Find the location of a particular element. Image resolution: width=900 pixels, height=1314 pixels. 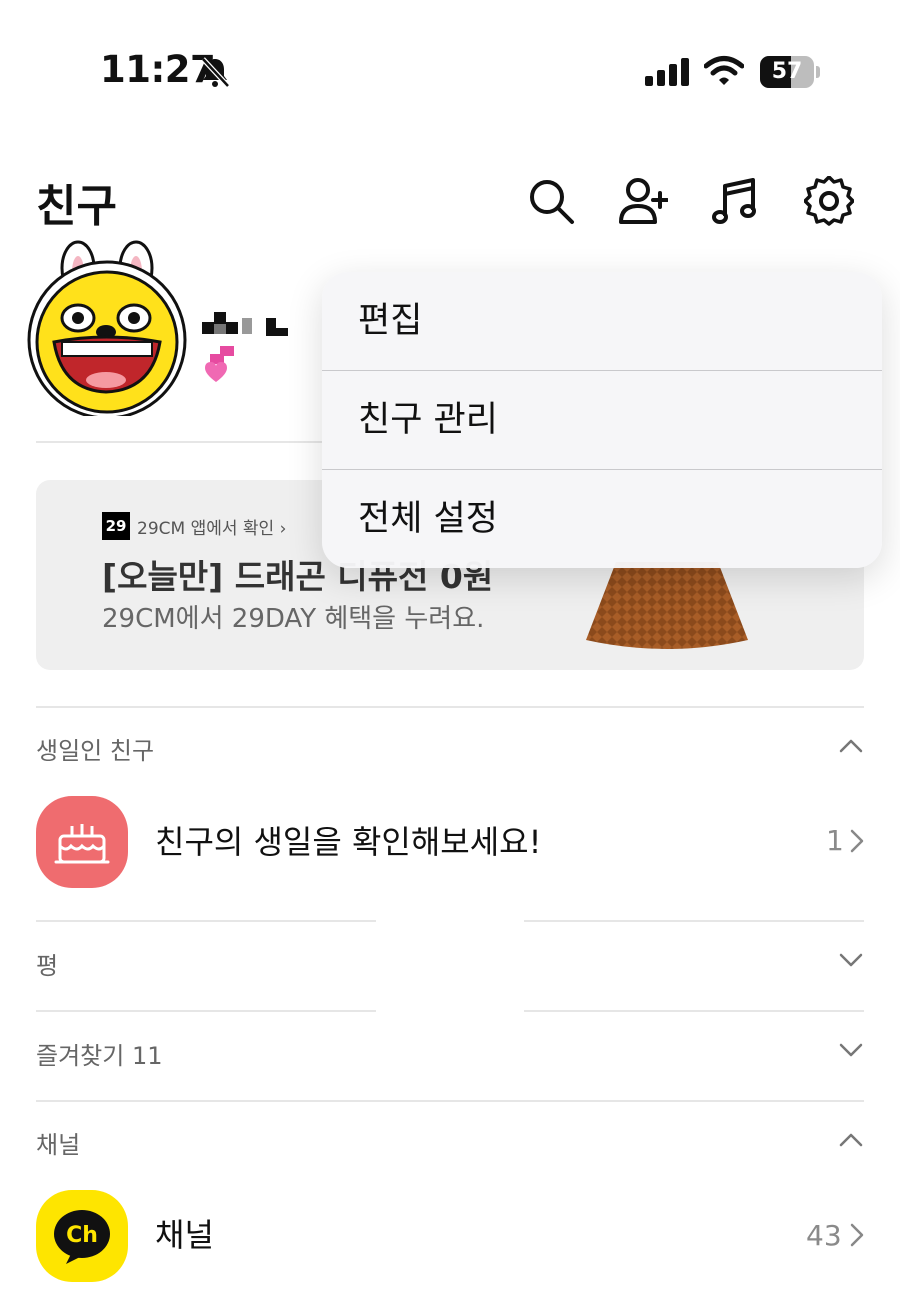

section-title-favorites: 즐겨찾기 11 is located at coordinates (99, 1056).